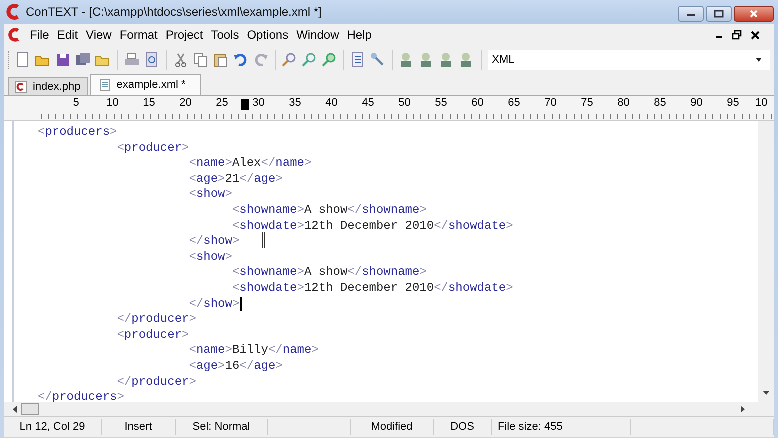 The image size is (778, 438). Describe the element at coordinates (368, 103) in the screenshot. I see `ruler-number: 45` at that location.